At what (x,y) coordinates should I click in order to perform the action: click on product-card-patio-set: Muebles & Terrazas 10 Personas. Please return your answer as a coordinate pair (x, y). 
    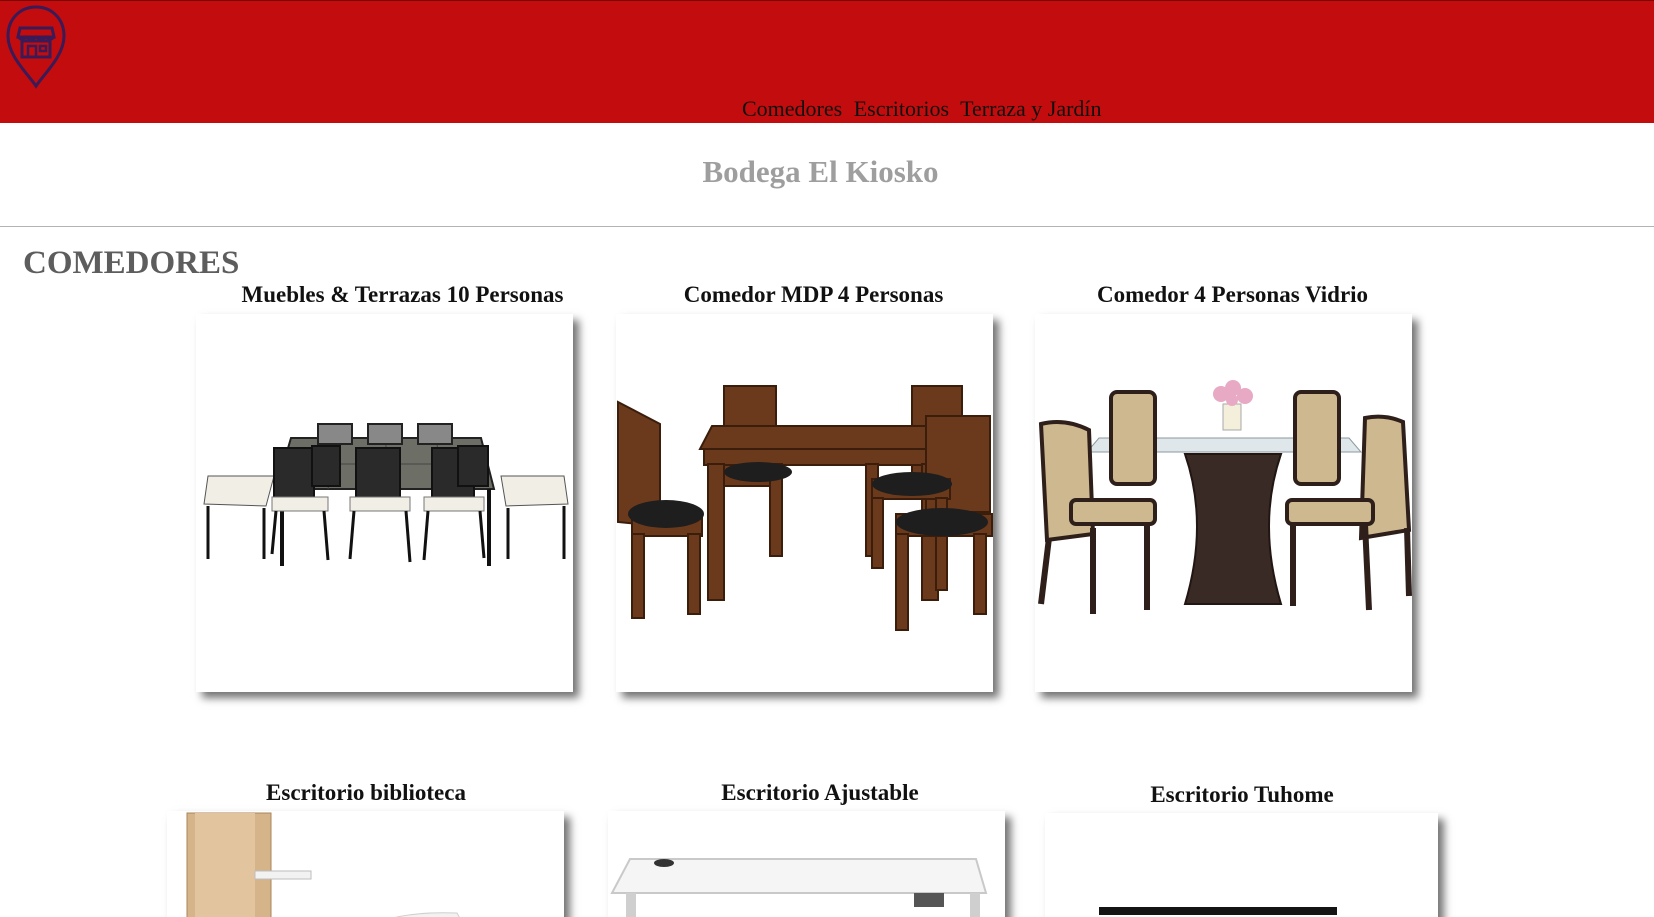
    Looking at the image, I should click on (385, 490).